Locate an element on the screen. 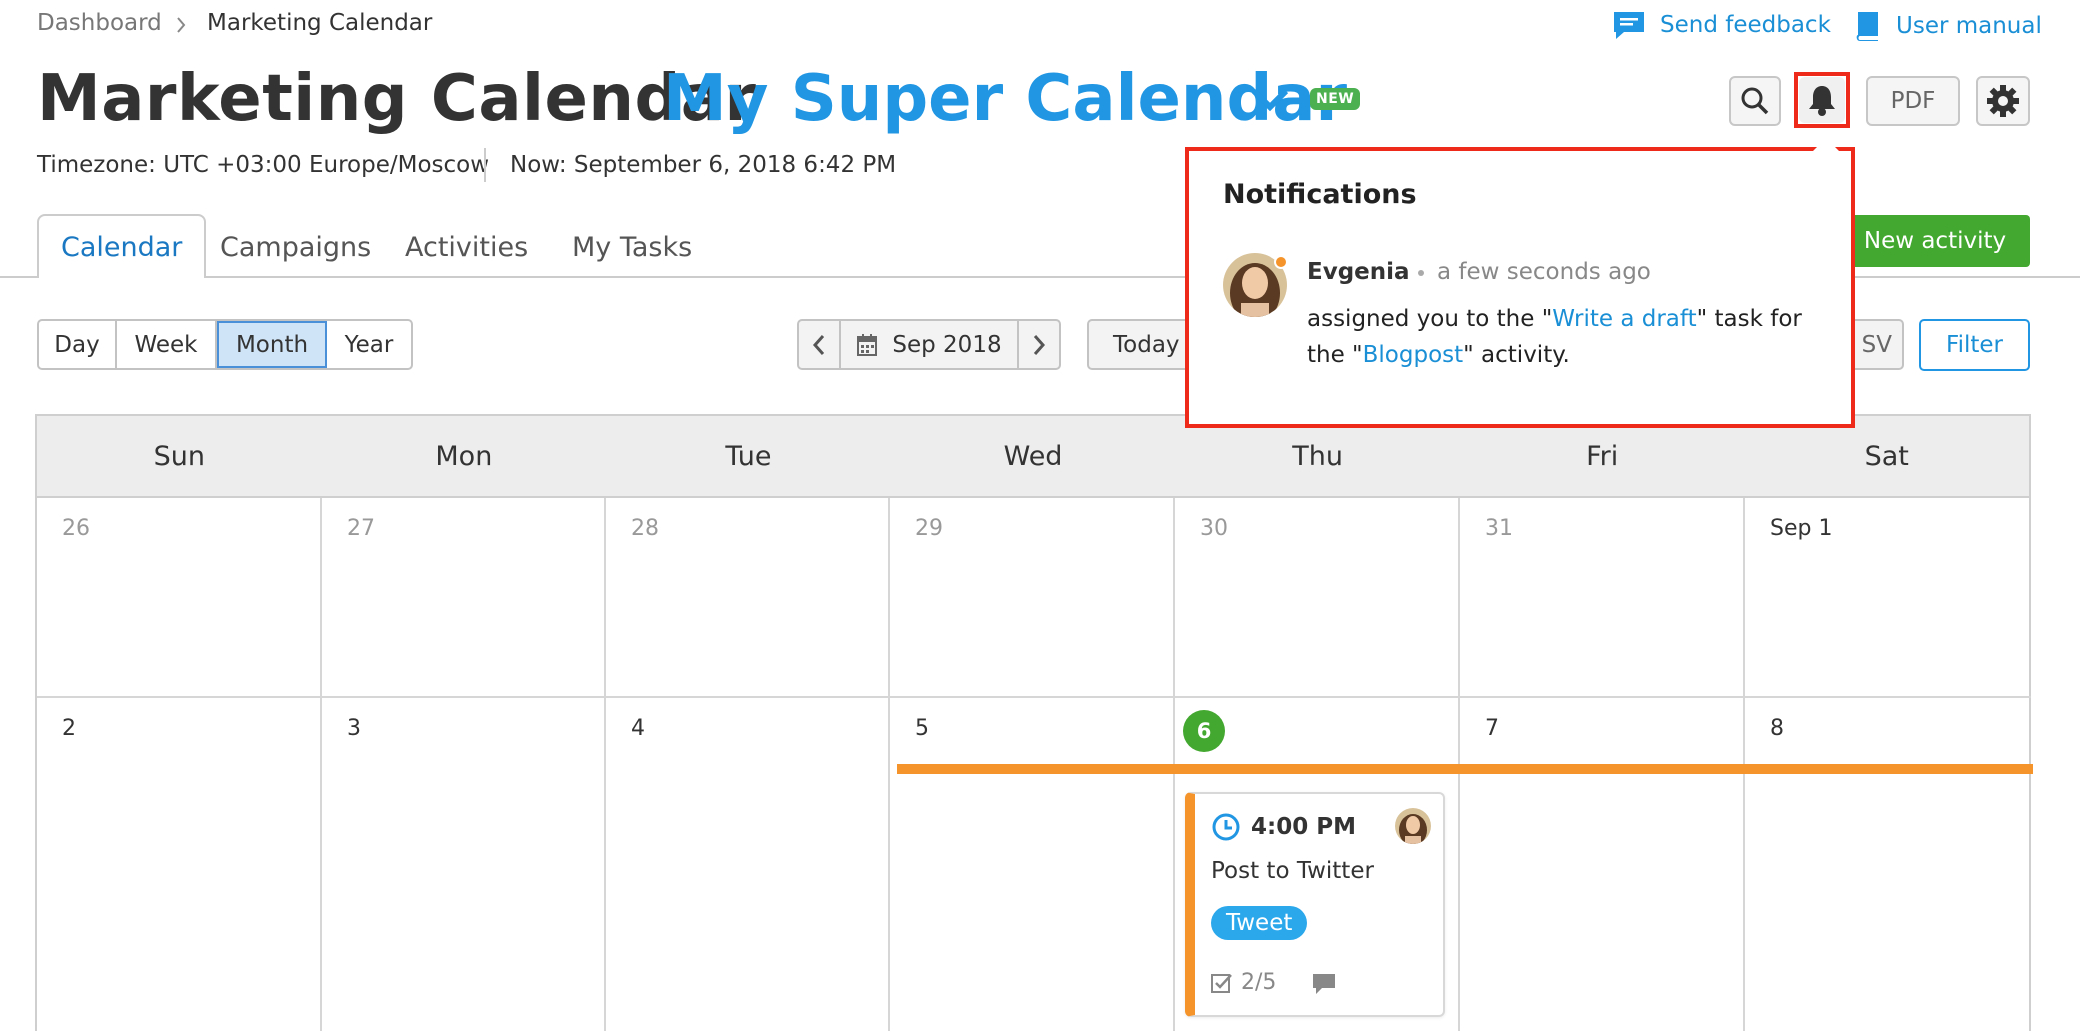 This screenshot has width=2080, height=1031. event-assignee-avatar is located at coordinates (1413, 826).